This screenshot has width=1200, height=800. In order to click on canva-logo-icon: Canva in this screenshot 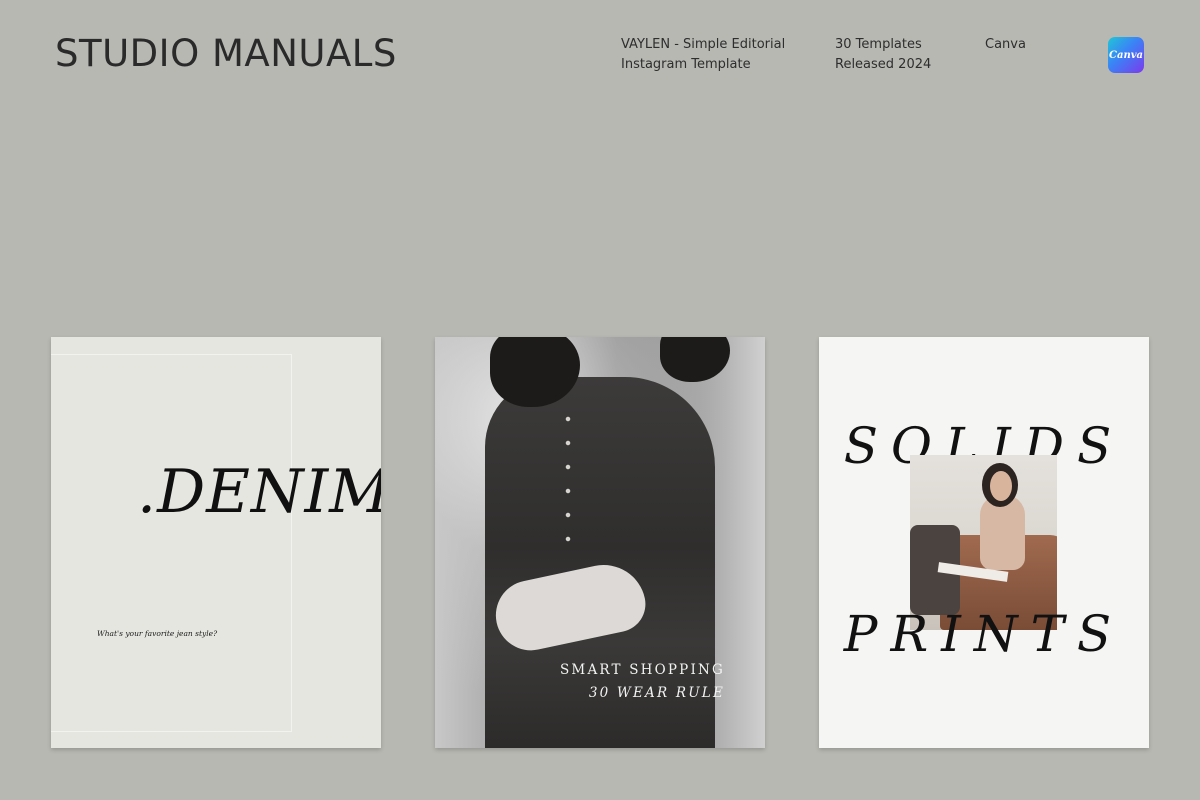, I will do `click(1126, 55)`.